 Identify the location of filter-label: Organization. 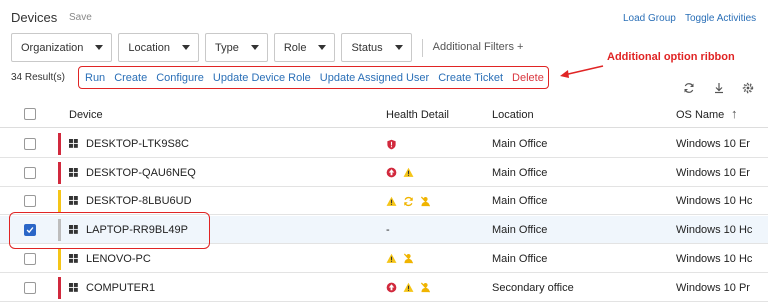
(52, 47).